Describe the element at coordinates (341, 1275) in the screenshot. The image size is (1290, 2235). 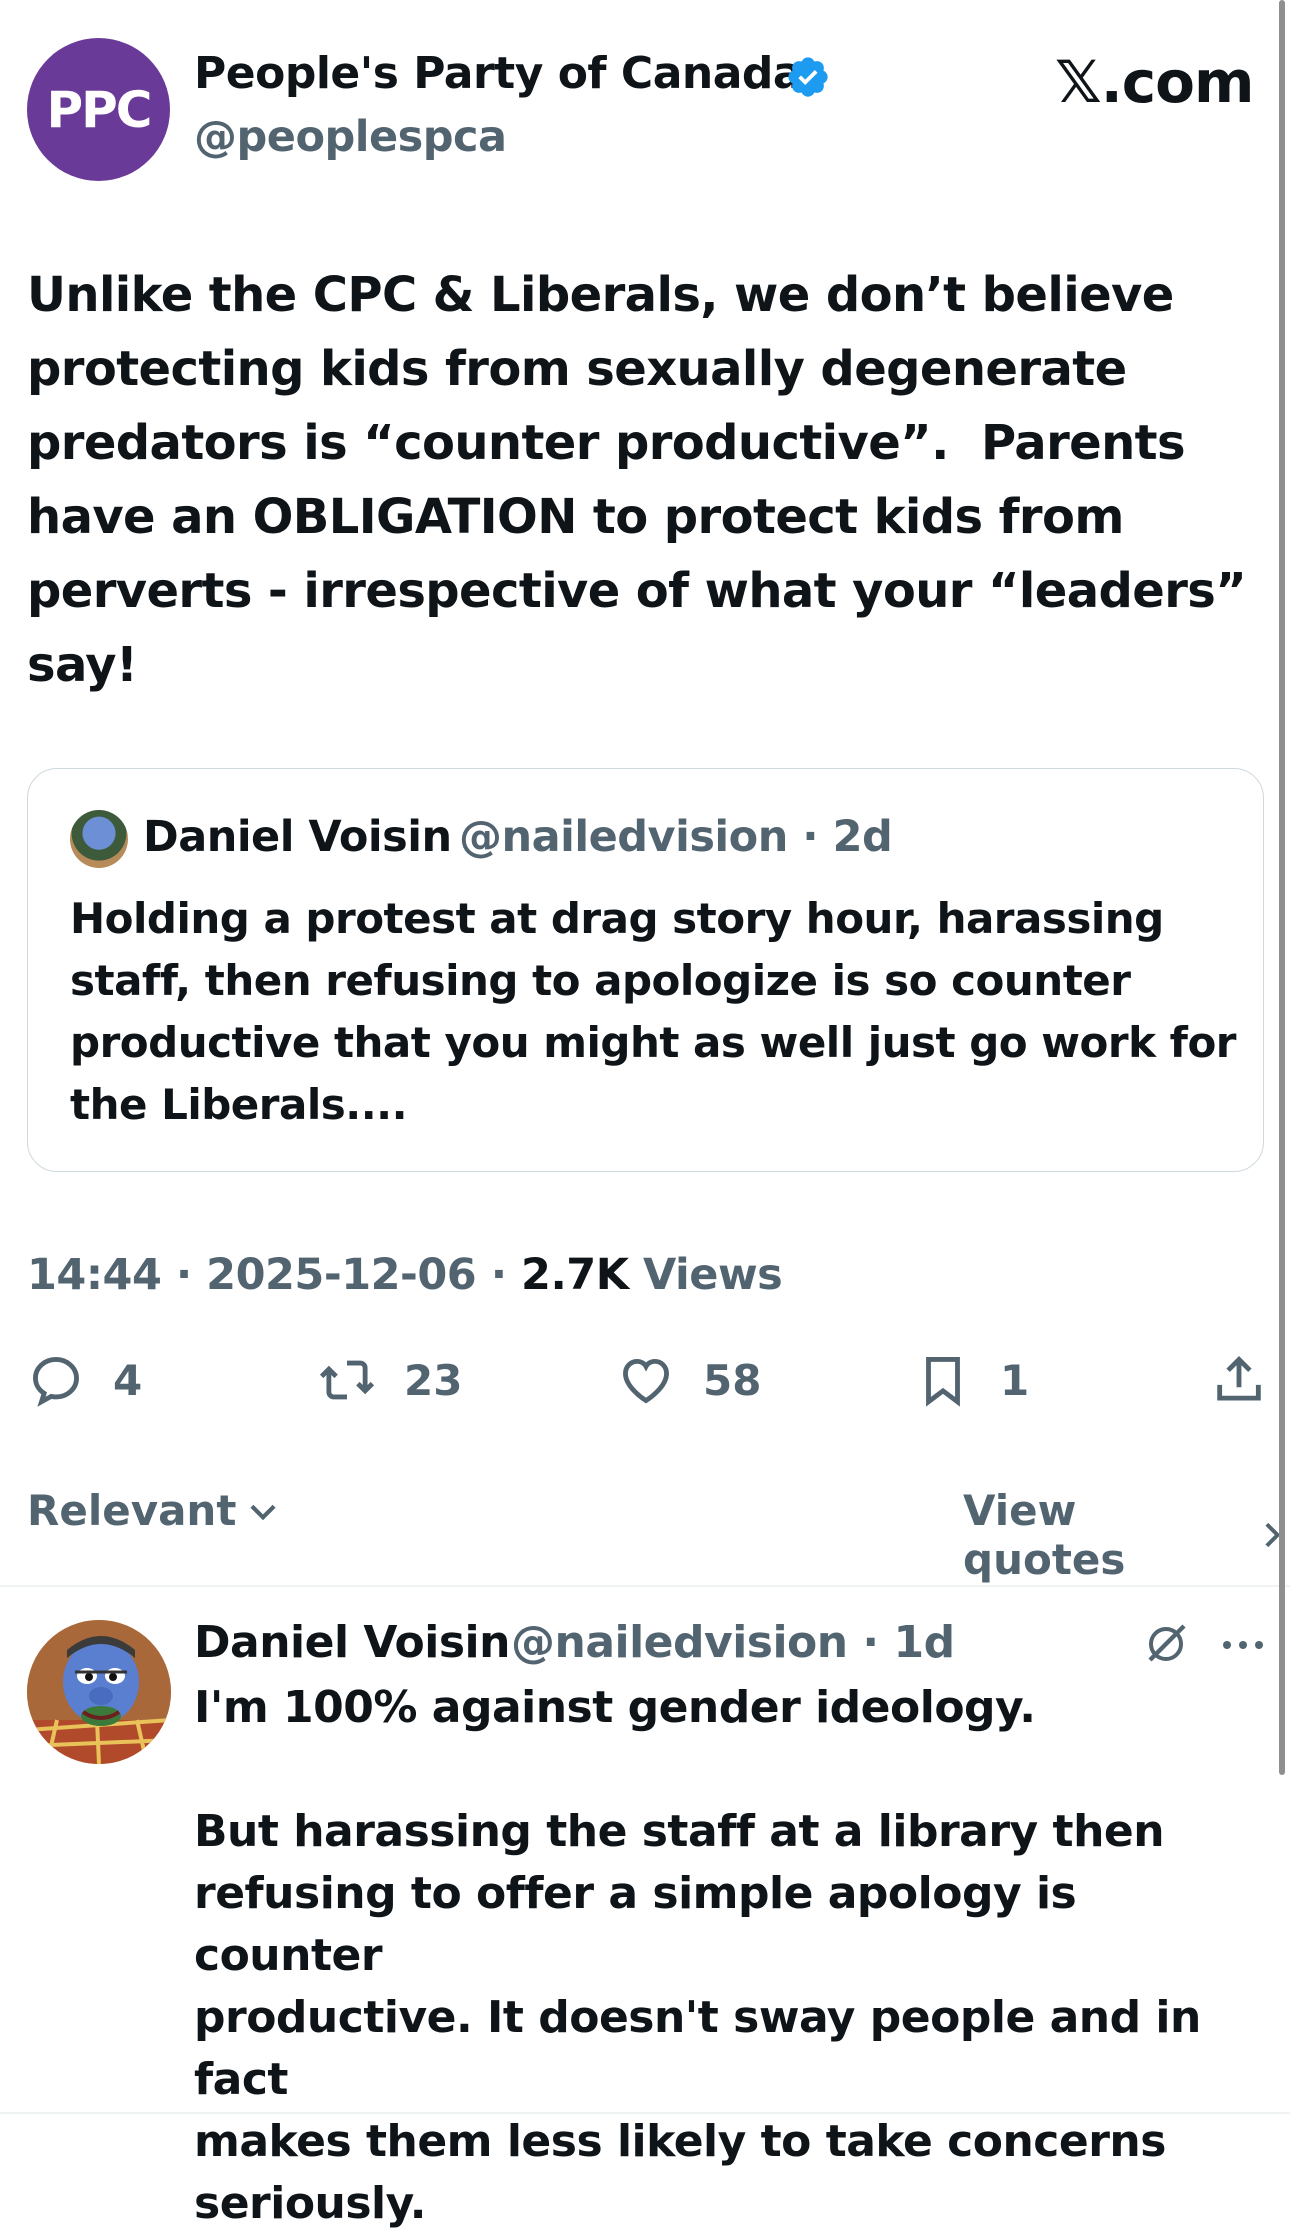
I see `tweet-date: 2025-12-06` at that location.